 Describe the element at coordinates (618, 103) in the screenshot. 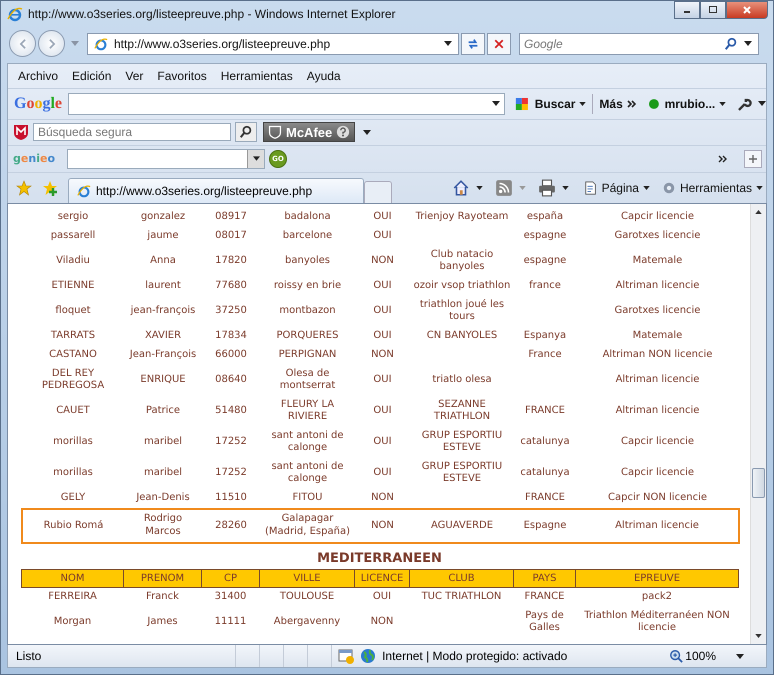

I see `more-button: Más` at that location.